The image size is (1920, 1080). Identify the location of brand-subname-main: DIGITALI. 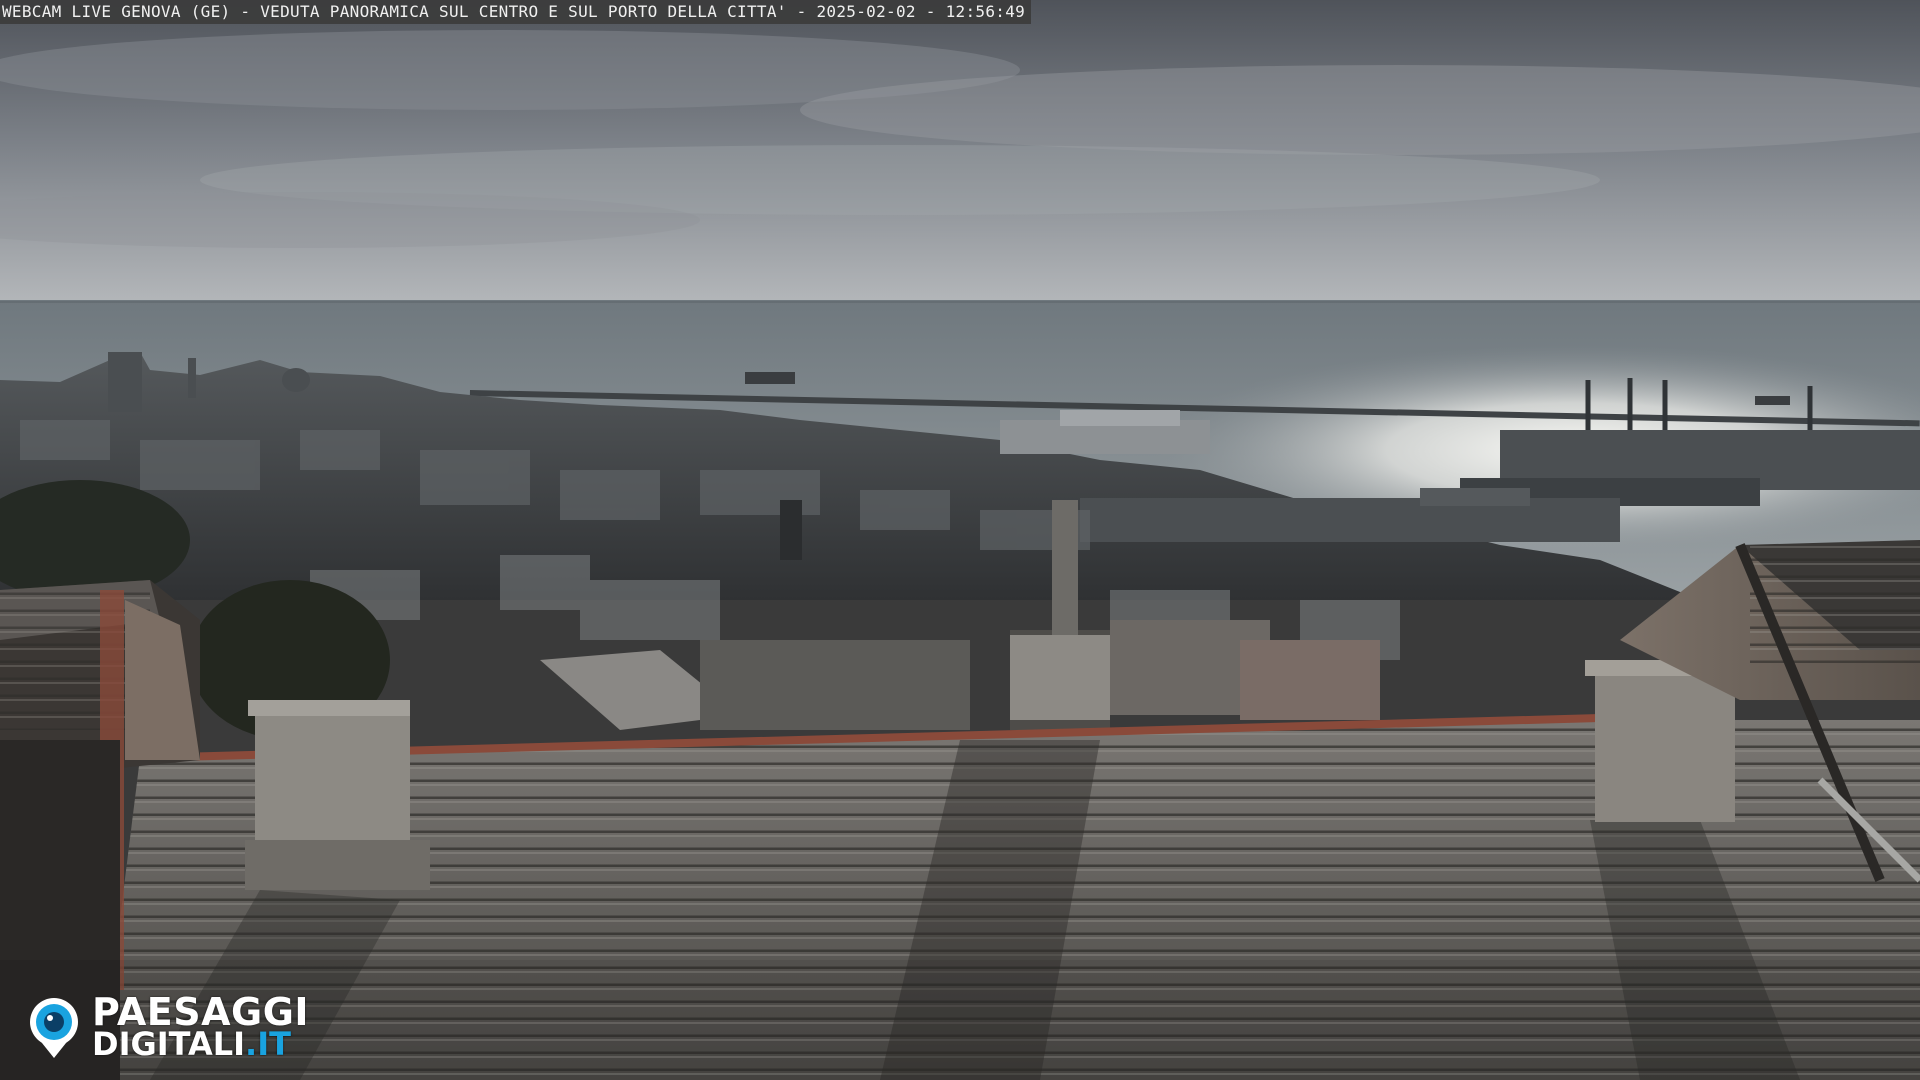
(169, 1044).